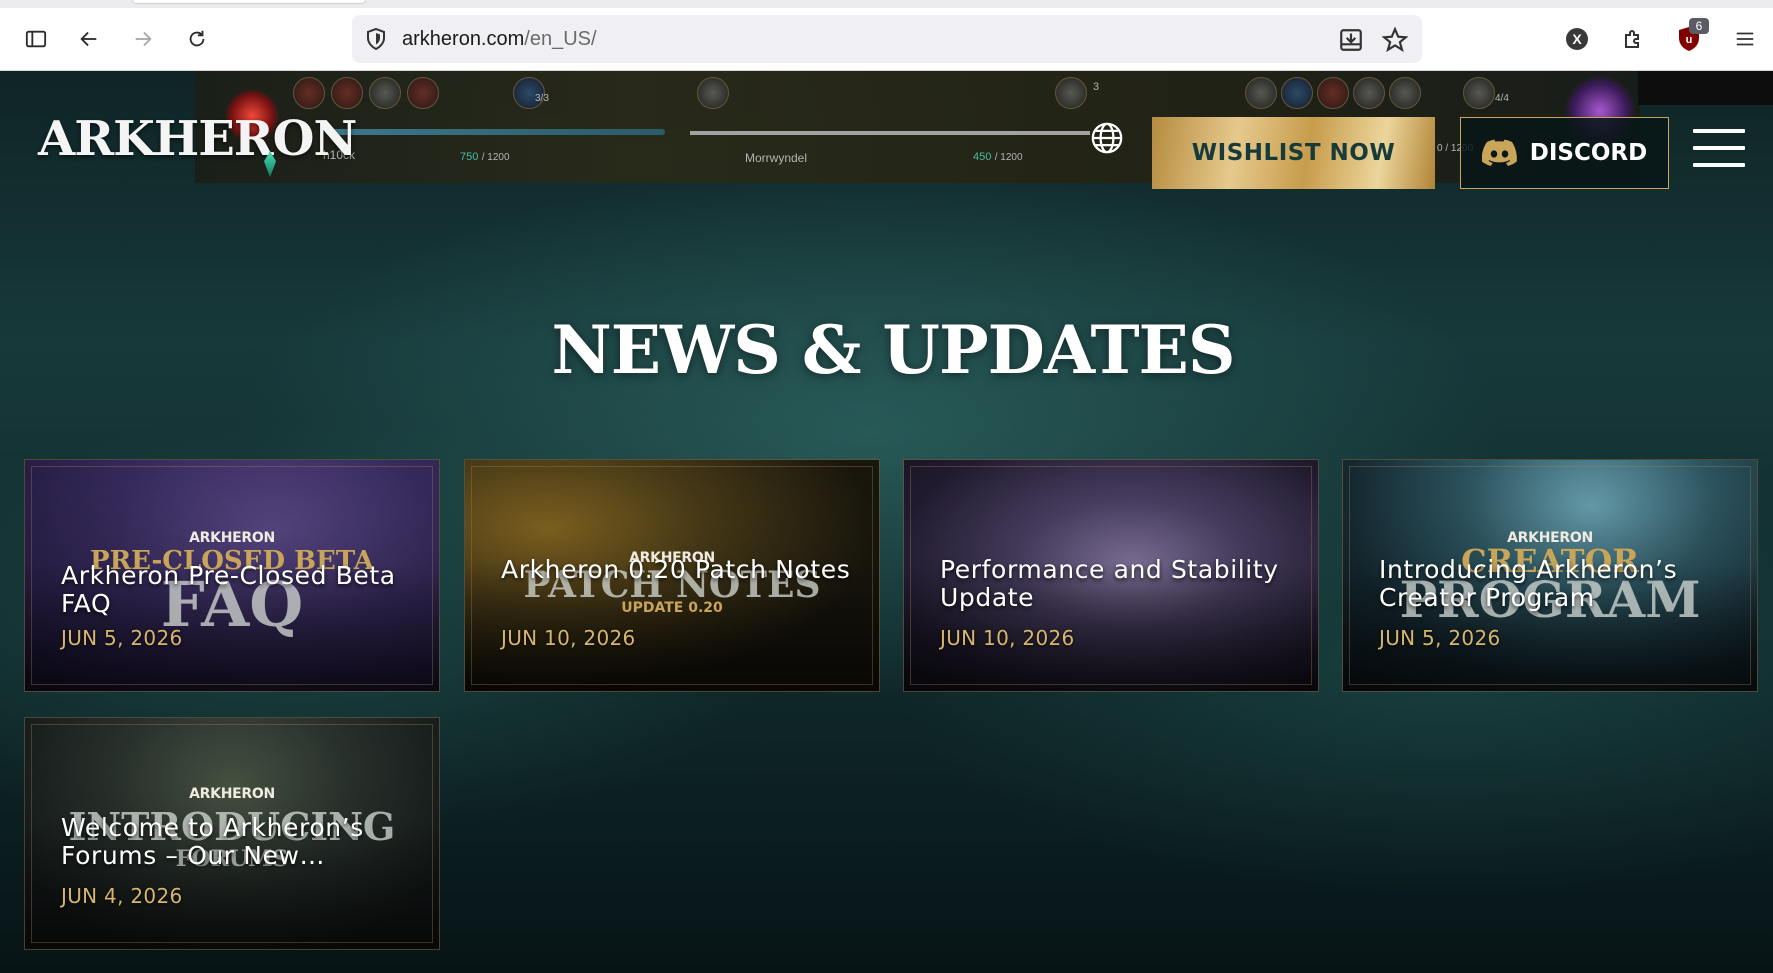  What do you see at coordinates (681, 570) in the screenshot?
I see `card-title: Arkheron 0.20 Patch Notes` at bounding box center [681, 570].